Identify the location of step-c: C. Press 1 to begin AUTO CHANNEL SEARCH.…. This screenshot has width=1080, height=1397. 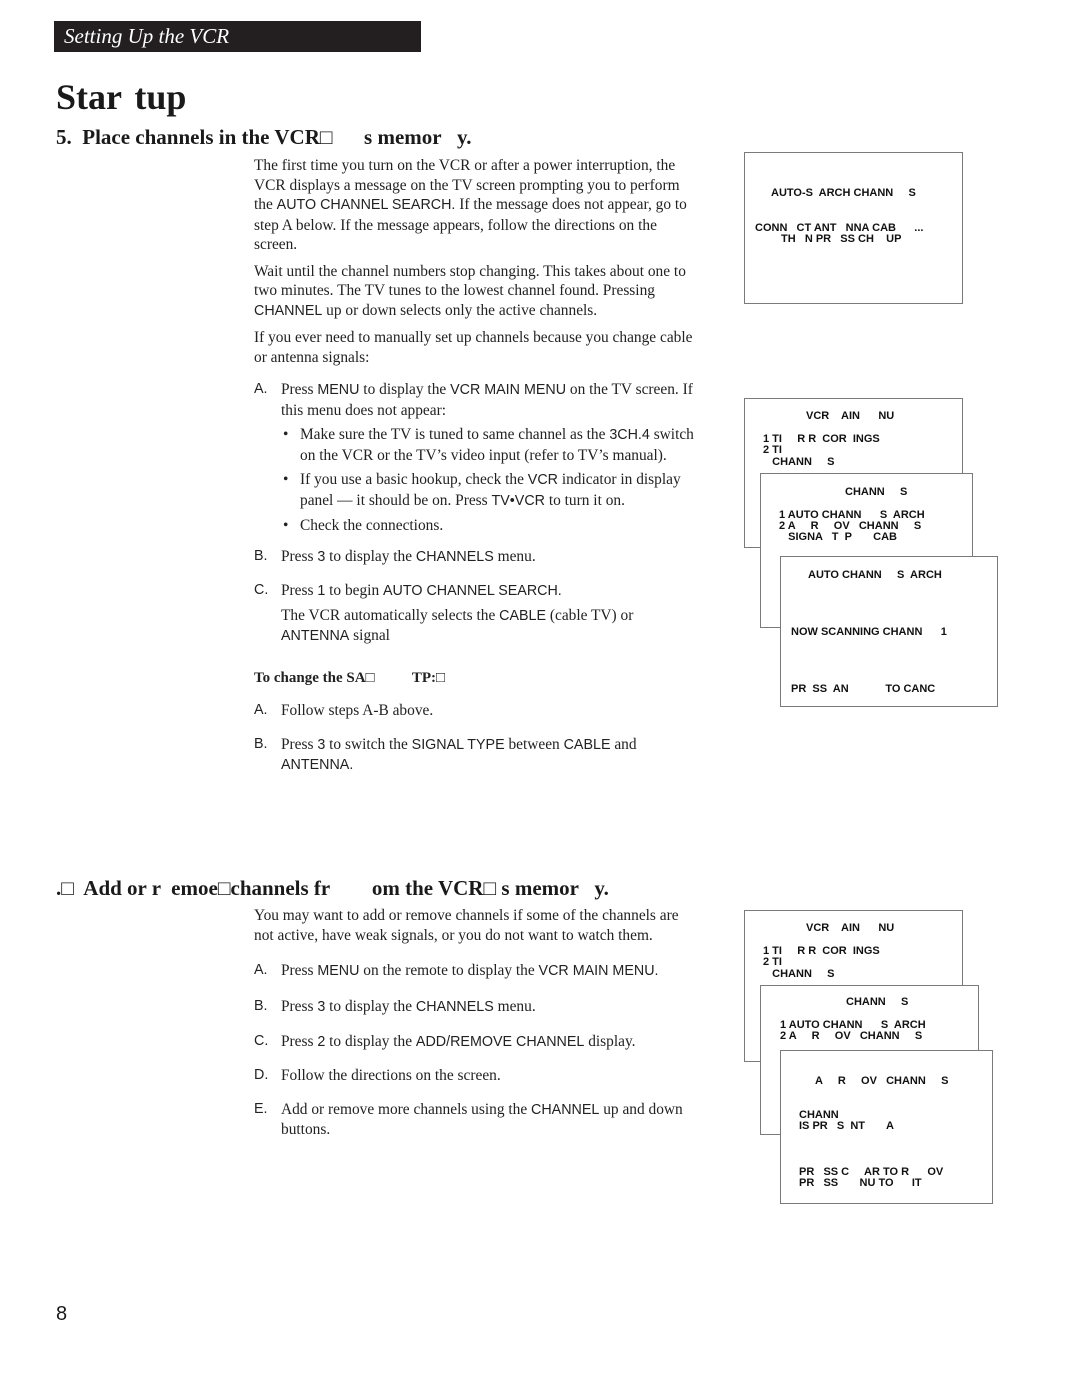
(474, 614).